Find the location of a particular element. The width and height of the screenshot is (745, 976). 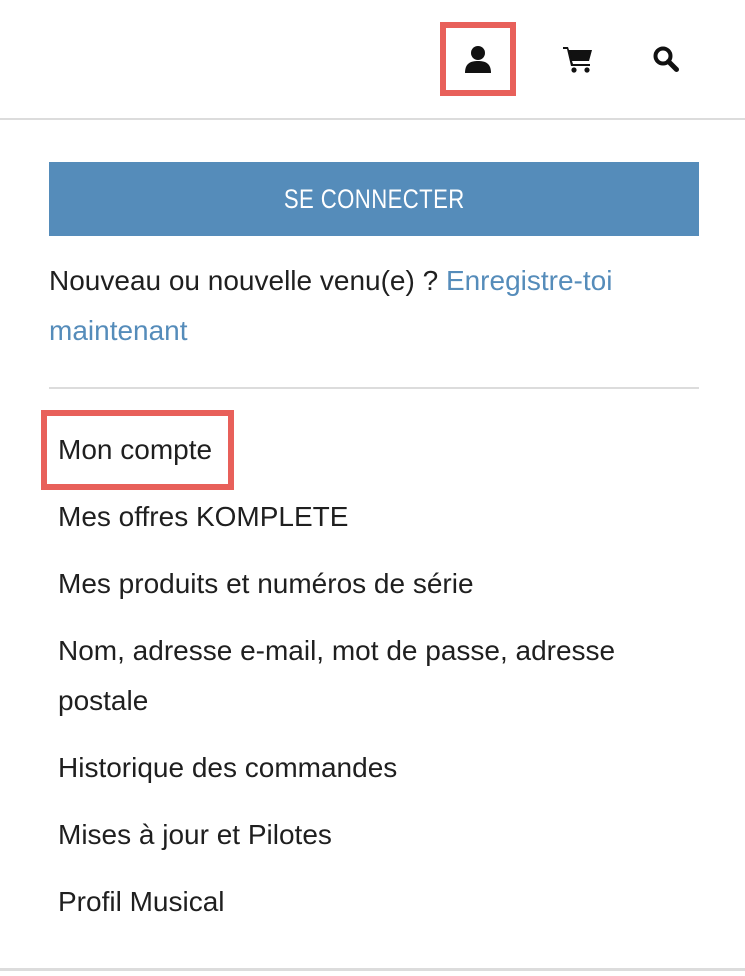

user-icon is located at coordinates (478, 59).